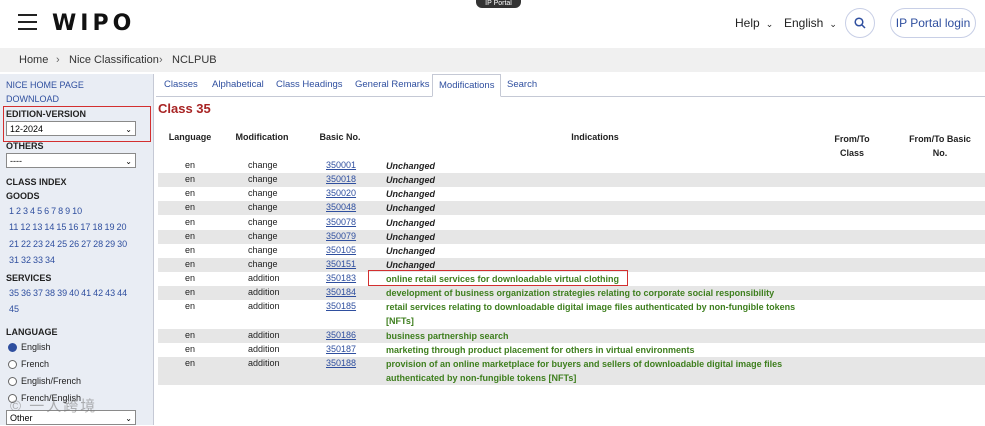 Image resolution: width=985 pixels, height=426 pixels. What do you see at coordinates (85, 227) in the screenshot?
I see `class-number-link: 17` at bounding box center [85, 227].